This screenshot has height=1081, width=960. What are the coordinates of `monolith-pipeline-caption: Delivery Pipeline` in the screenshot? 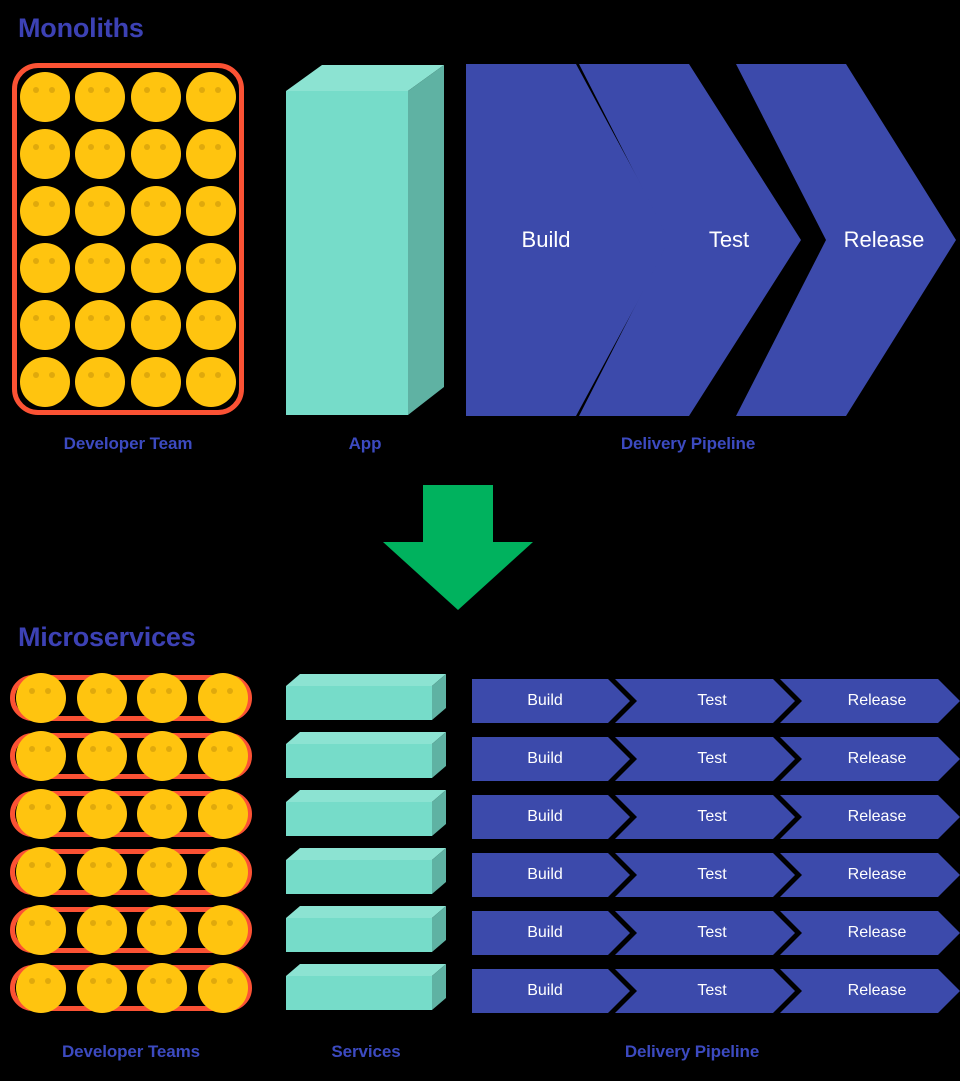 It's located at (688, 443).